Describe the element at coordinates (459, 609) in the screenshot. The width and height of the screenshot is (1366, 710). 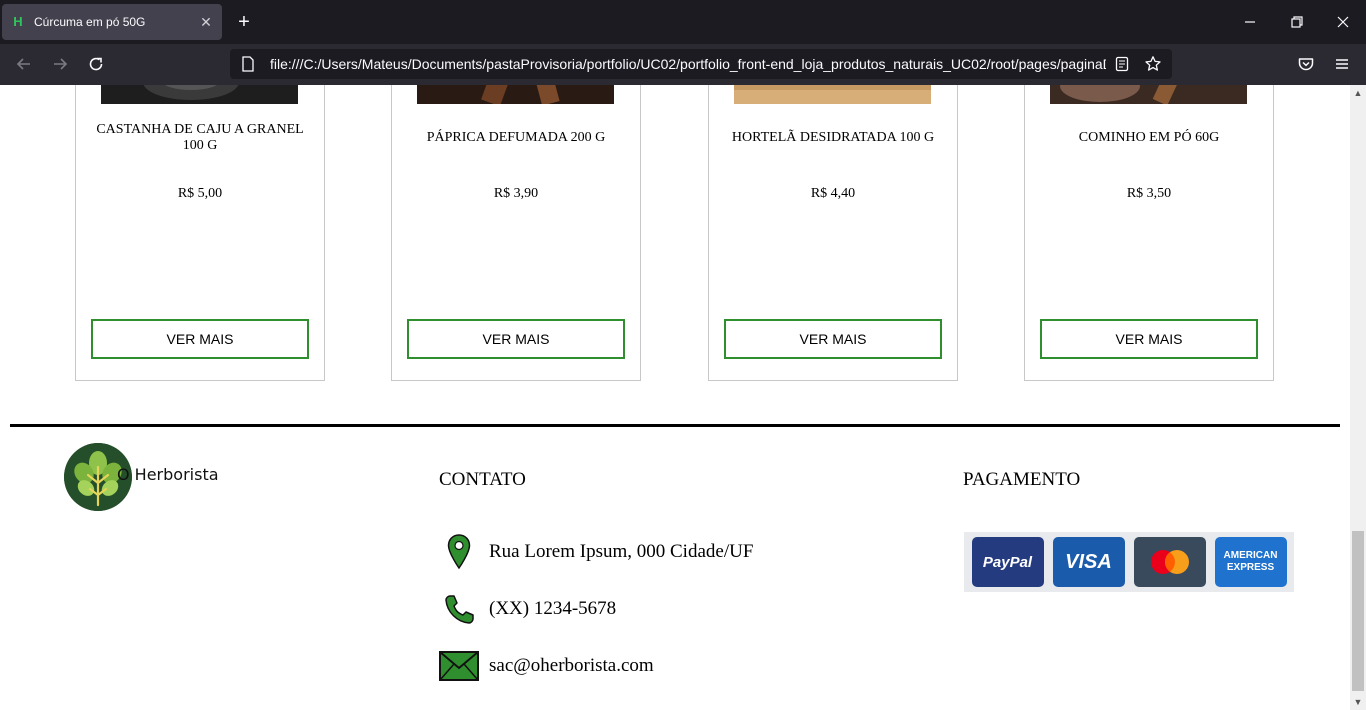
I see `phone-icon` at that location.